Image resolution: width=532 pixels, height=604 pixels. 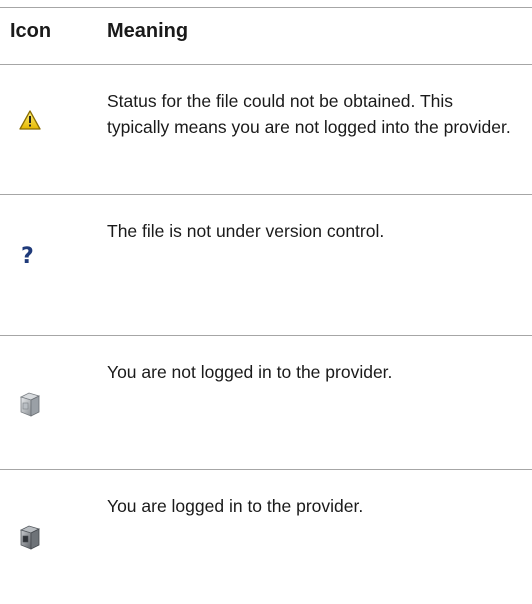 I want to click on question-mark-icon: ?, so click(x=43, y=261).